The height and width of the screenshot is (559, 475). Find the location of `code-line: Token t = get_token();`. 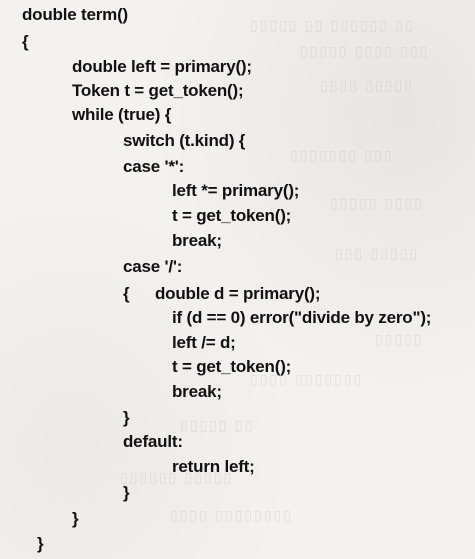

code-line: Token t = get_token(); is located at coordinates (158, 90).